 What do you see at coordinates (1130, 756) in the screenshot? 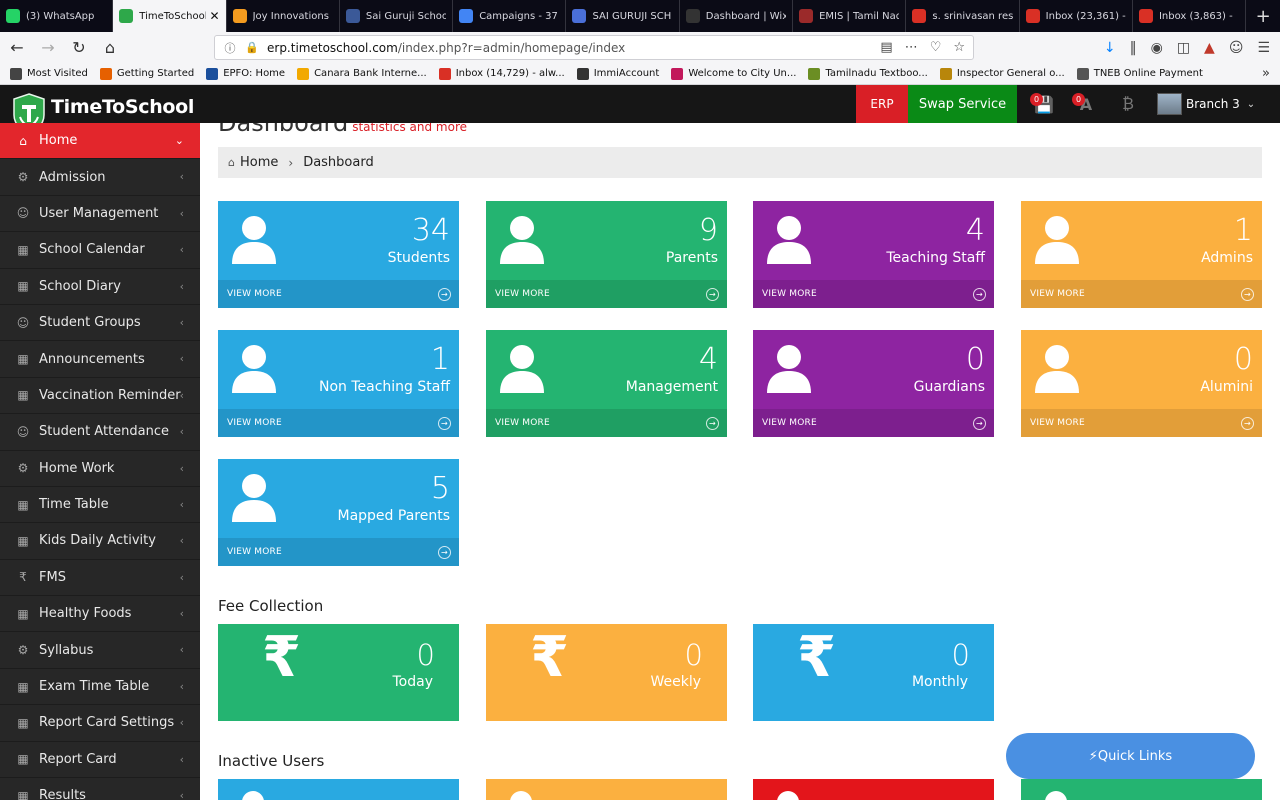
I see `quick-links-button: ⚡ Quick Links` at bounding box center [1130, 756].